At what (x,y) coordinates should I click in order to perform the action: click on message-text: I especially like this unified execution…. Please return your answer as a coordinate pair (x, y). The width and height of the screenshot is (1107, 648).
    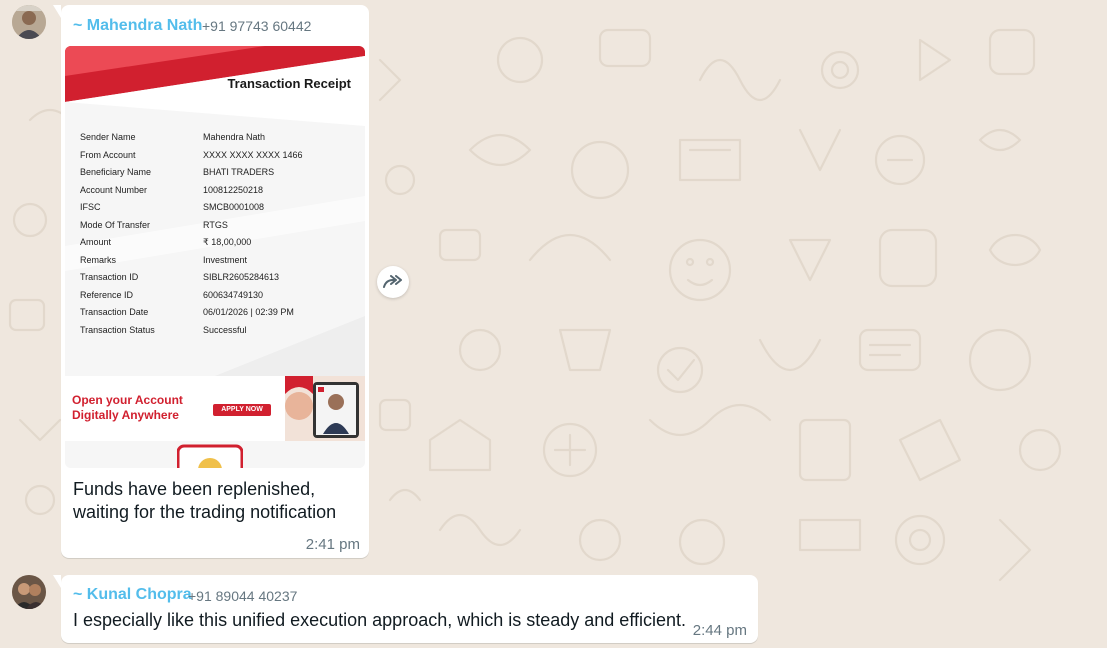
    Looking at the image, I should click on (380, 620).